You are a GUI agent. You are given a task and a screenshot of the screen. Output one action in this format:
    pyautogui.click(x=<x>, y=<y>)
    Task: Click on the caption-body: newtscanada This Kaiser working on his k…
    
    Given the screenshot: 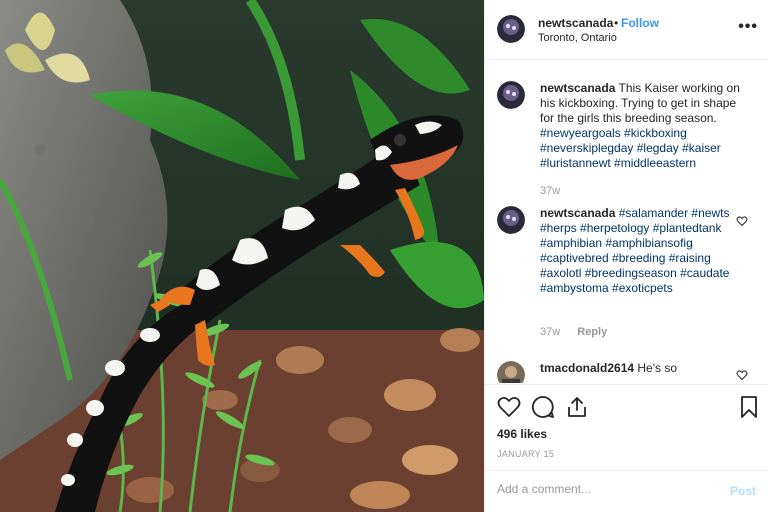 What is the action you would take?
    pyautogui.click(x=640, y=126)
    